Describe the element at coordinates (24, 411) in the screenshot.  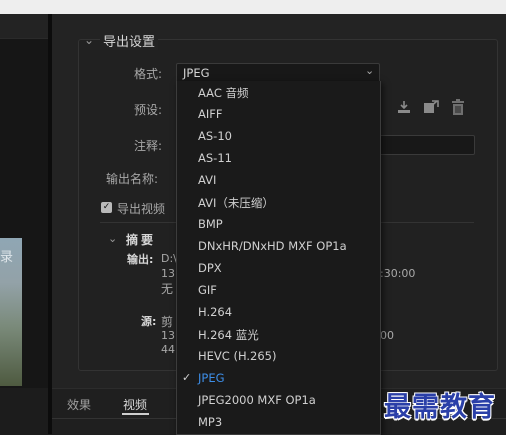
I see `left-panel-footer` at that location.